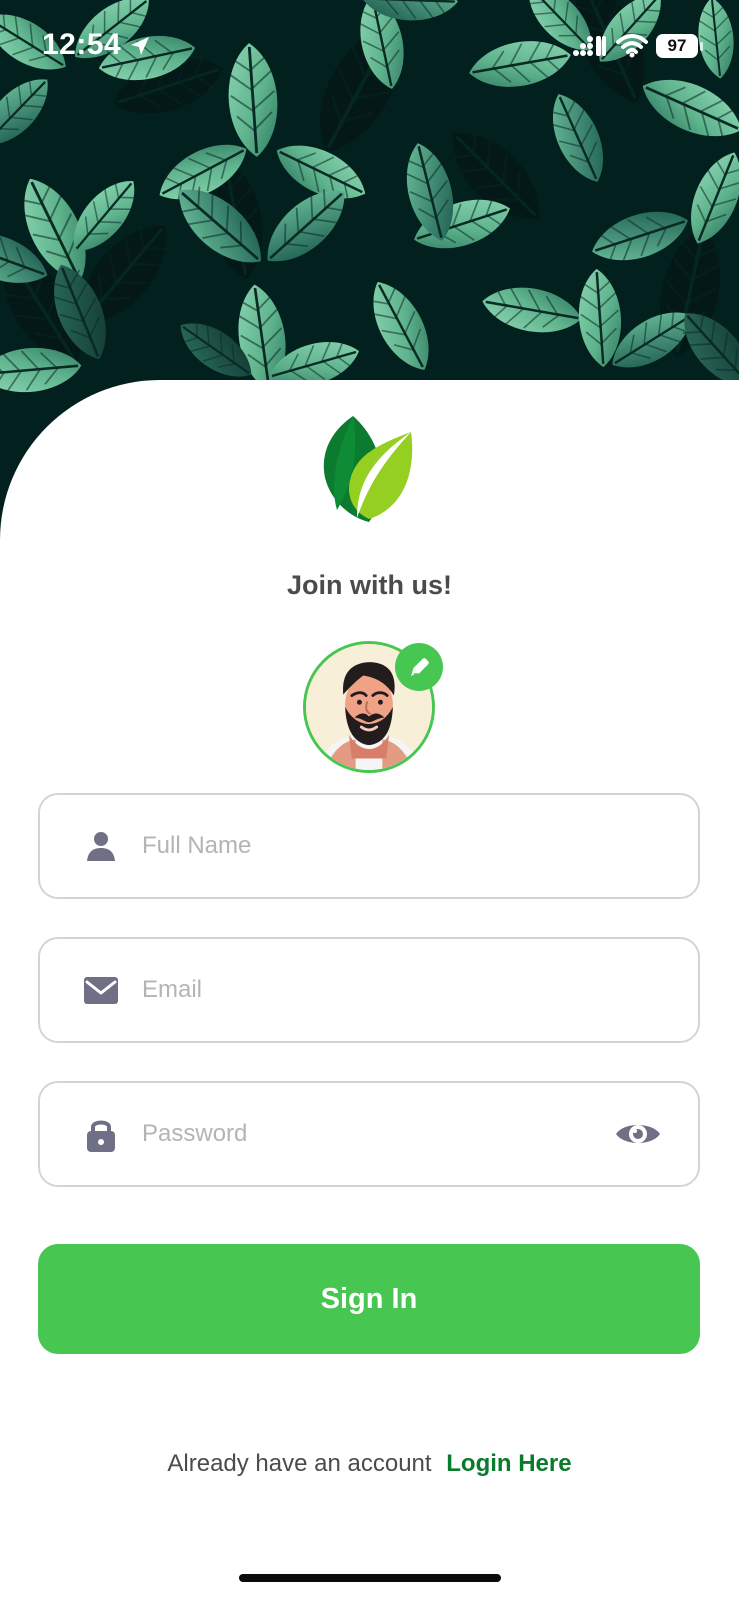 This screenshot has height=1600, width=739. I want to click on mail-icon, so click(101, 990).